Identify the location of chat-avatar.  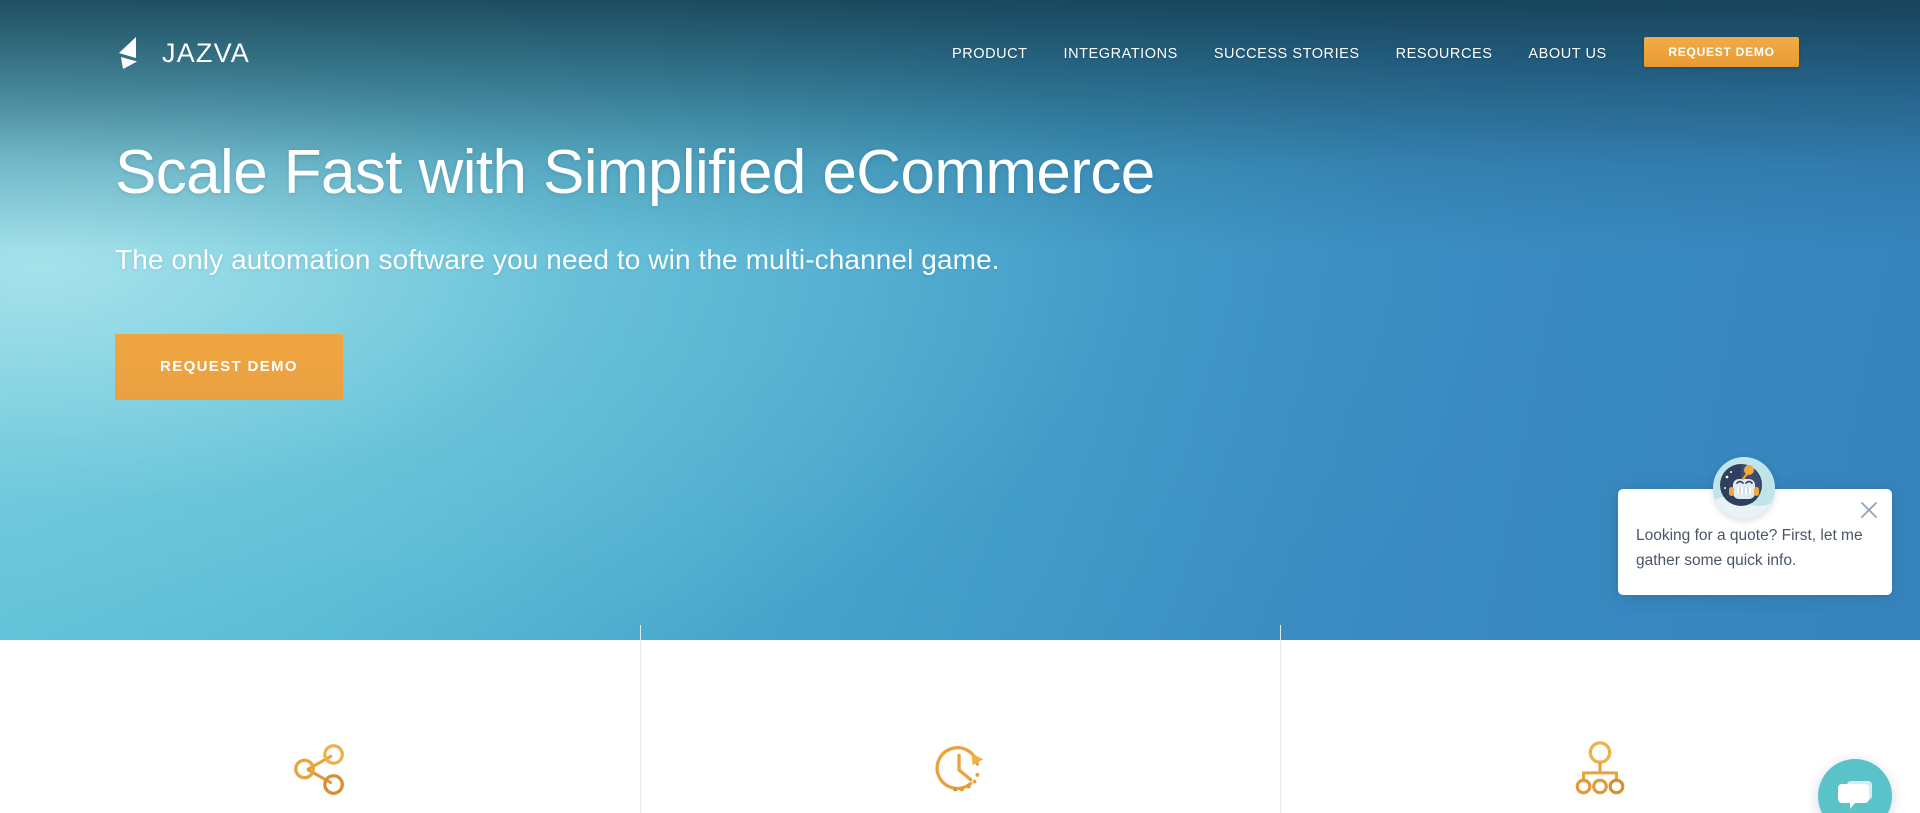
(1744, 487).